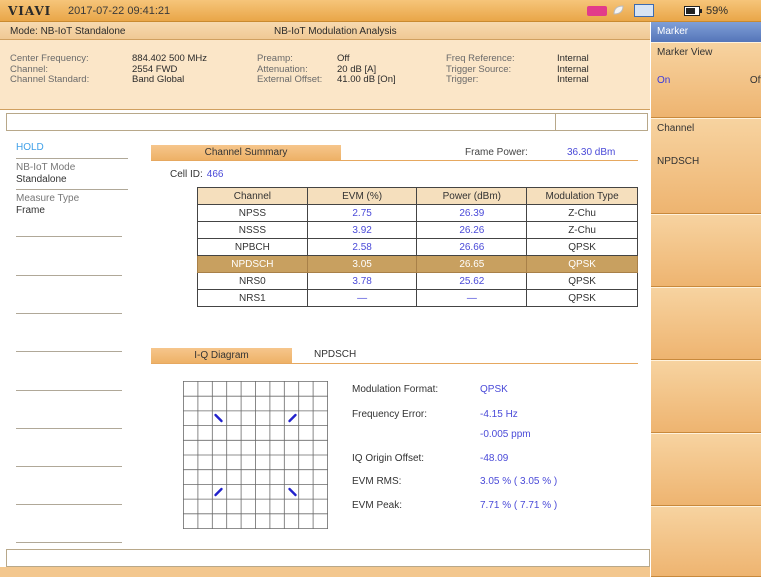  Describe the element at coordinates (472, 196) in the screenshot. I see `column-header: Power (dBm)` at that location.